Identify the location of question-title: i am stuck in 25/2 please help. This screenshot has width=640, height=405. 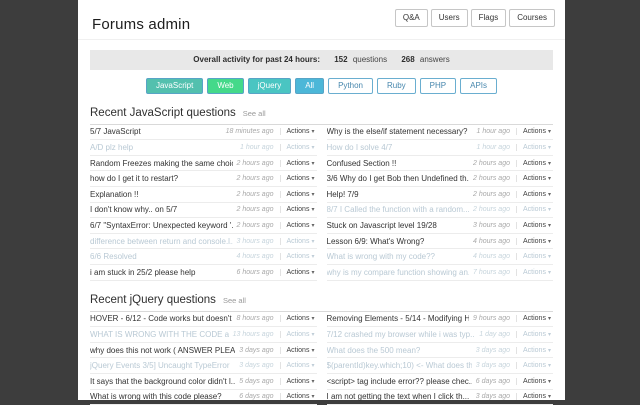
(161, 272).